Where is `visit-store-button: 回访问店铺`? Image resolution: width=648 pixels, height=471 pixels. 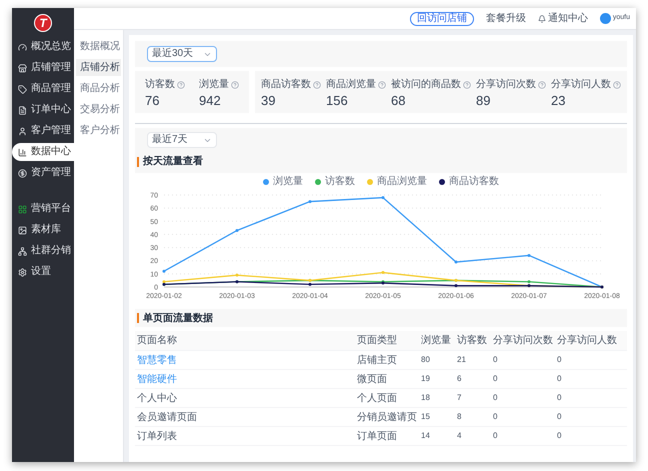
visit-store-button: 回访问店铺 is located at coordinates (442, 19).